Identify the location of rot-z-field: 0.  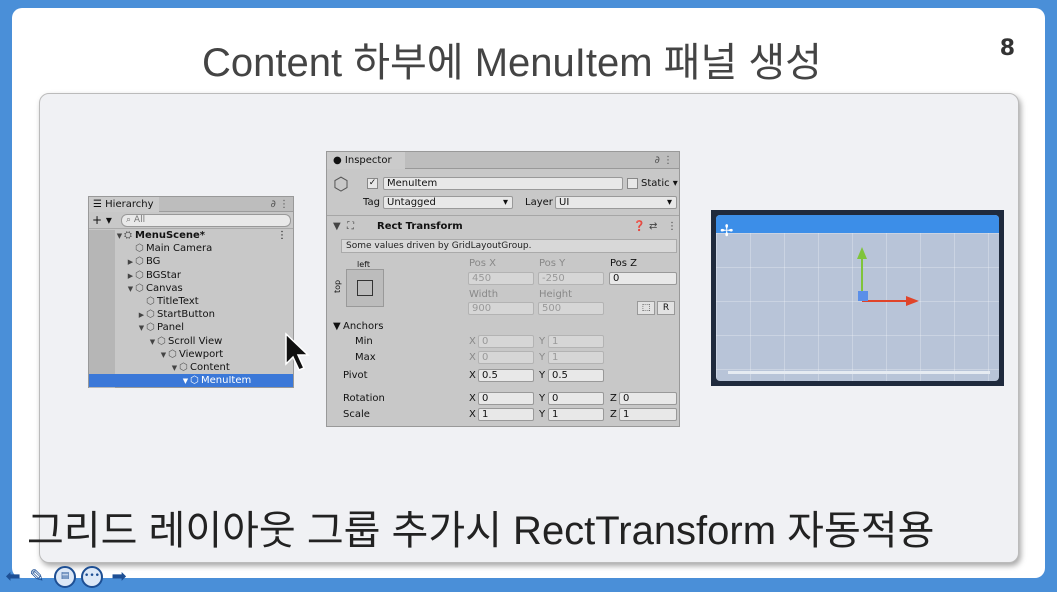
(648, 398).